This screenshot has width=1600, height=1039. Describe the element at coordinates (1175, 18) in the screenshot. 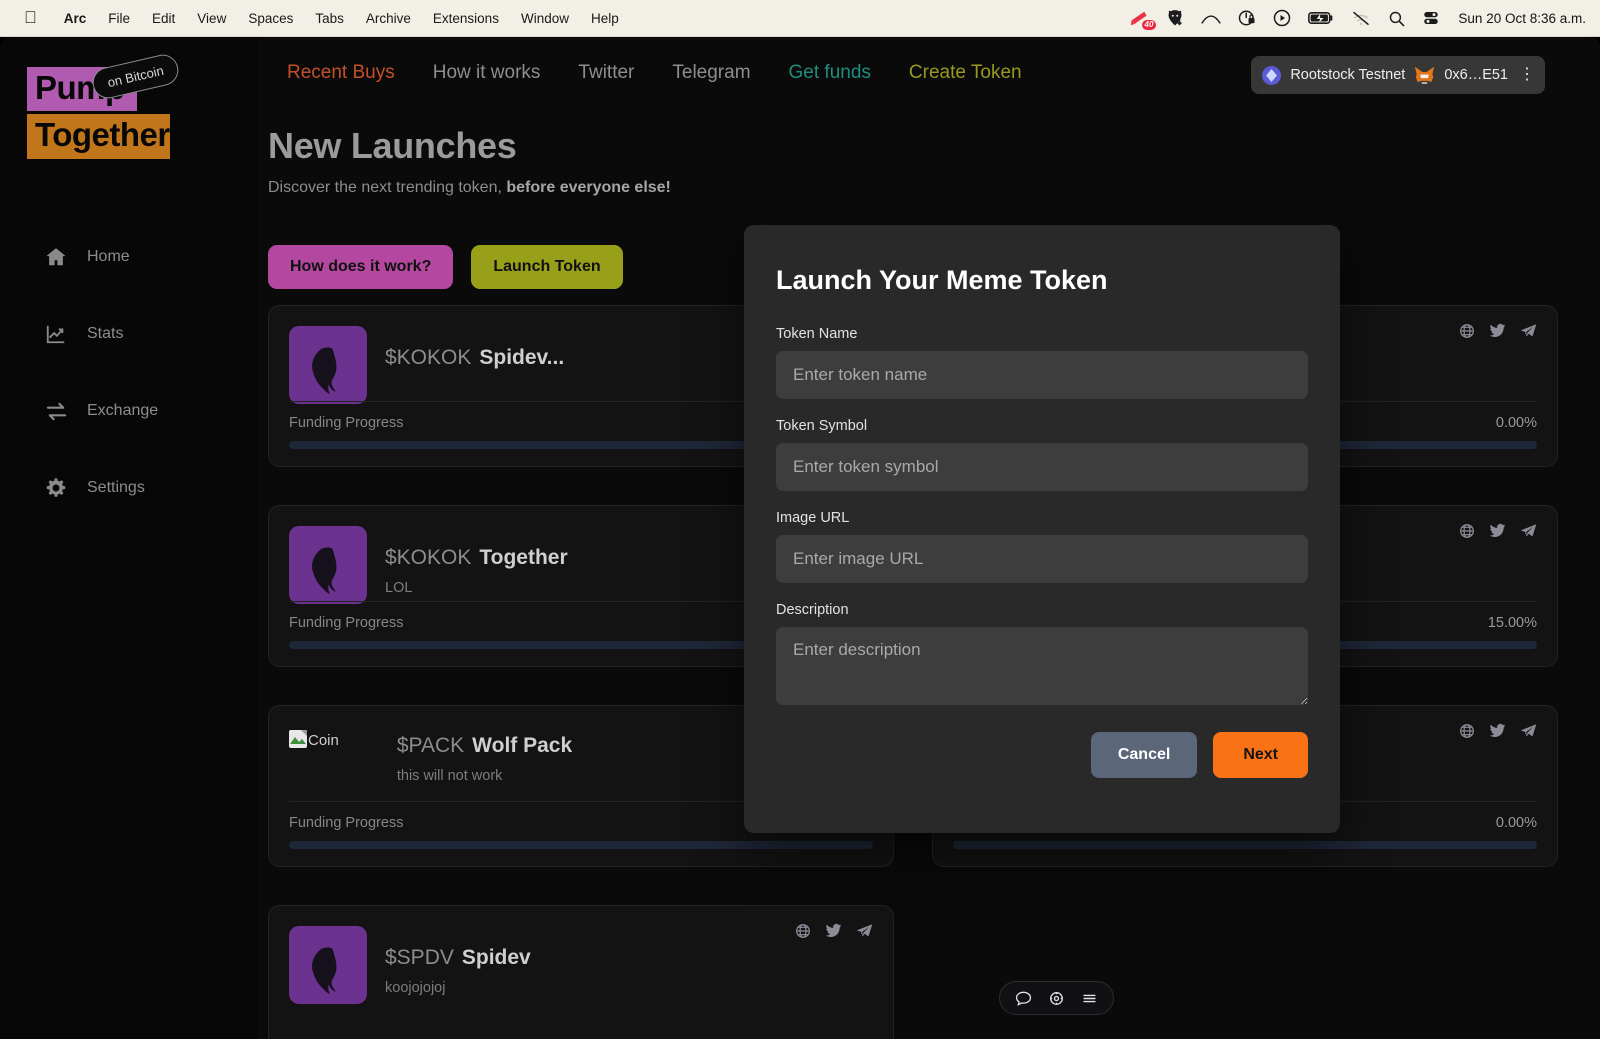

I see `bear-download-icon` at that location.